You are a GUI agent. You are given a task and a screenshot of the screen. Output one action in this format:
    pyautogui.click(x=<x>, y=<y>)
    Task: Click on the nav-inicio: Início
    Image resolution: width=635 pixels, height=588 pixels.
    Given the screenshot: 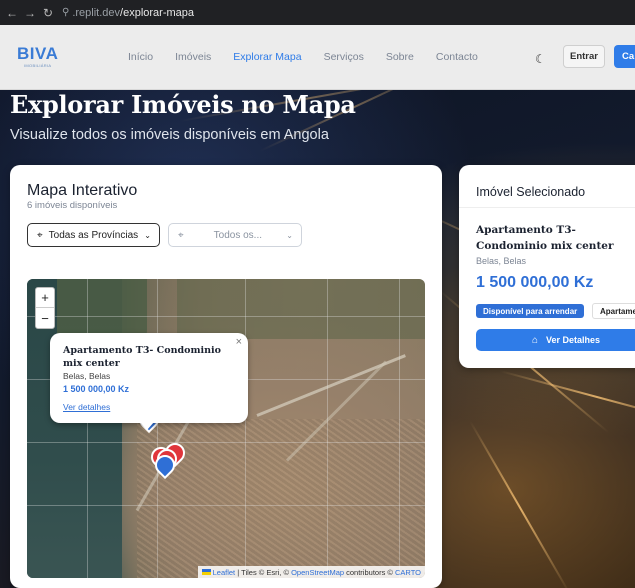 What is the action you would take?
    pyautogui.click(x=140, y=57)
    